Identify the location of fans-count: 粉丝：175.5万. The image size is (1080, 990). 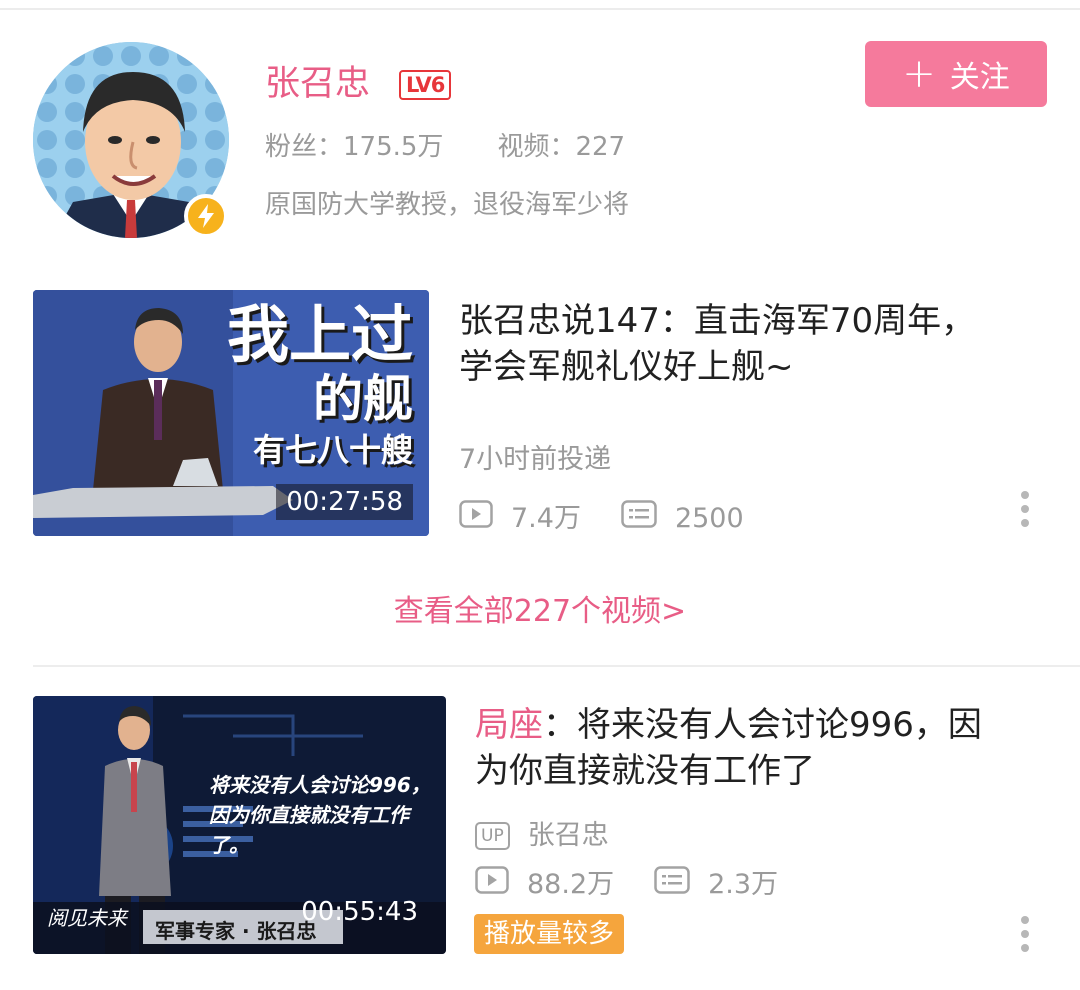
(354, 147).